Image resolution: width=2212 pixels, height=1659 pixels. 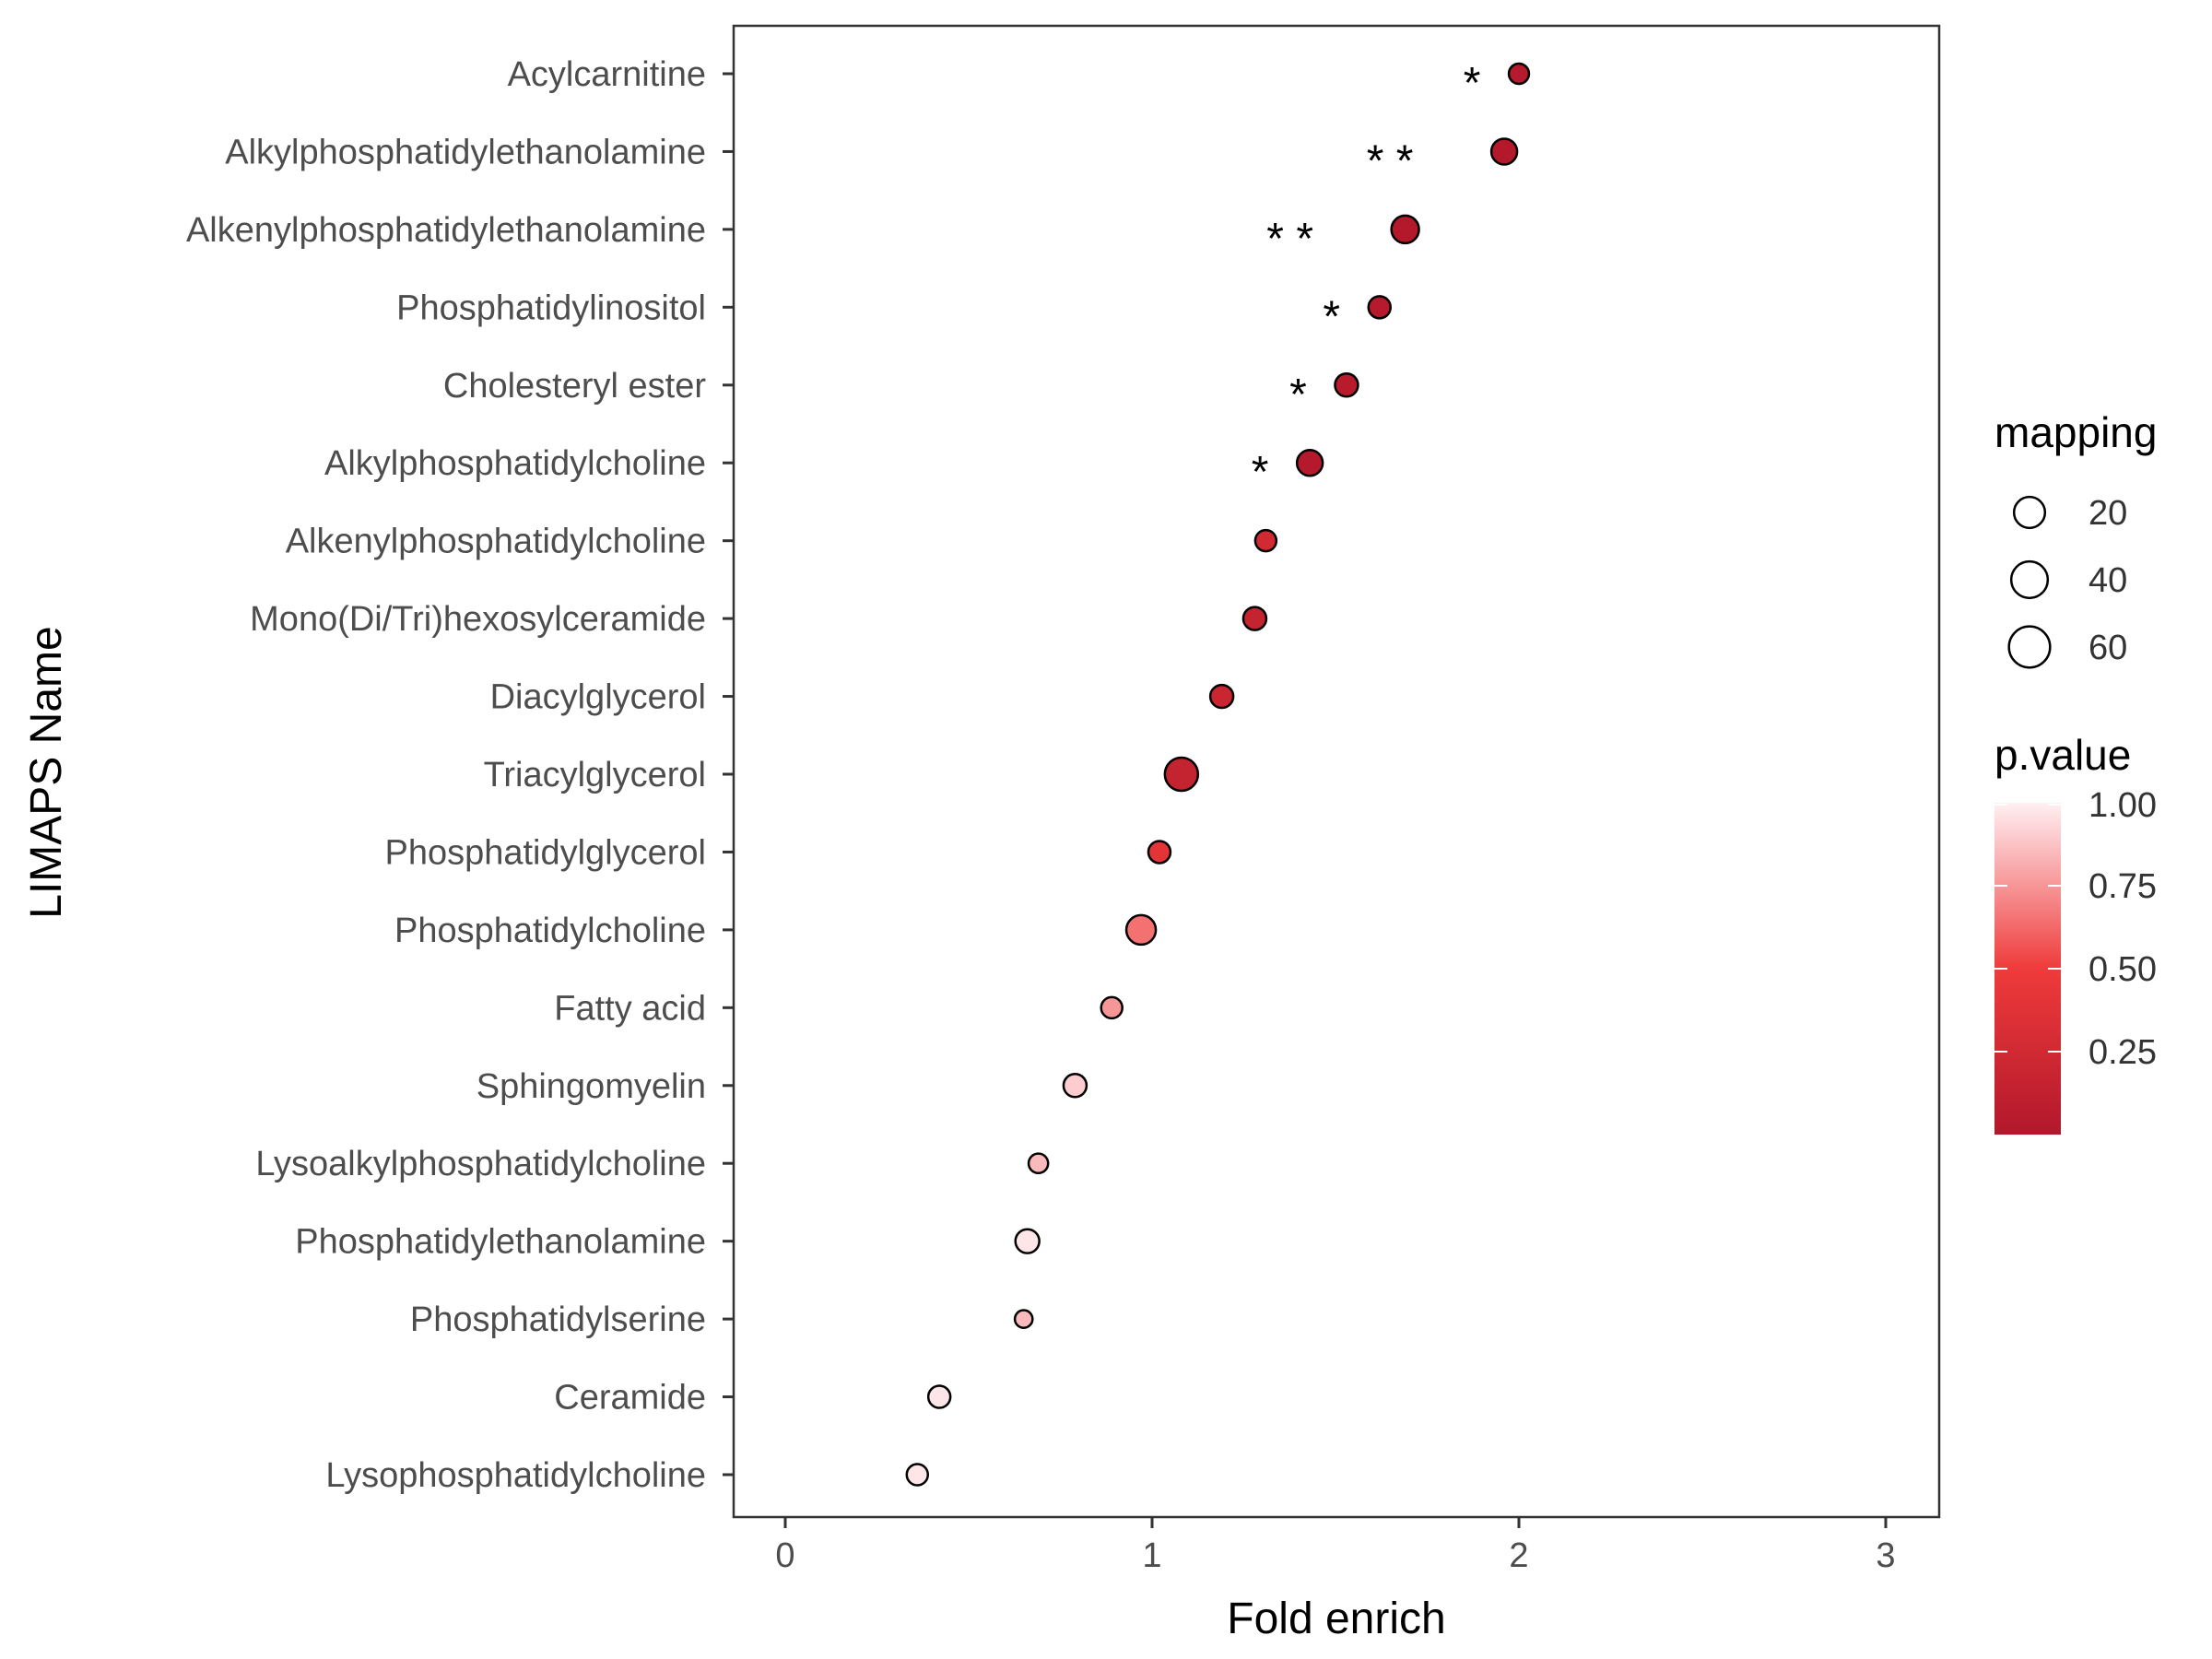 I want to click on x-tick-label: 2, so click(x=1518, y=1555).